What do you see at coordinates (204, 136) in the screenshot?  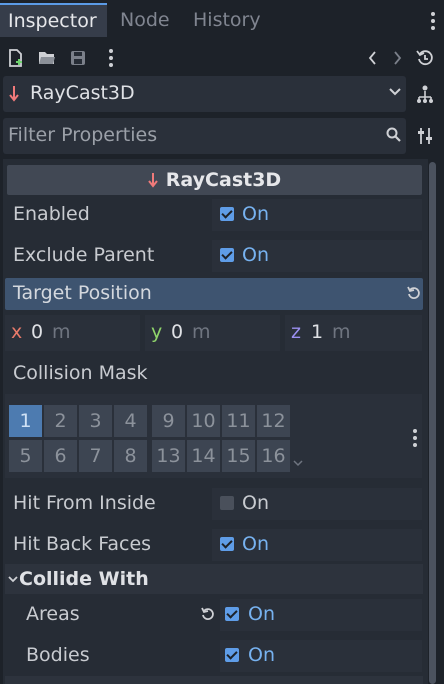 I see `filter-properties-input: Filter Properties` at bounding box center [204, 136].